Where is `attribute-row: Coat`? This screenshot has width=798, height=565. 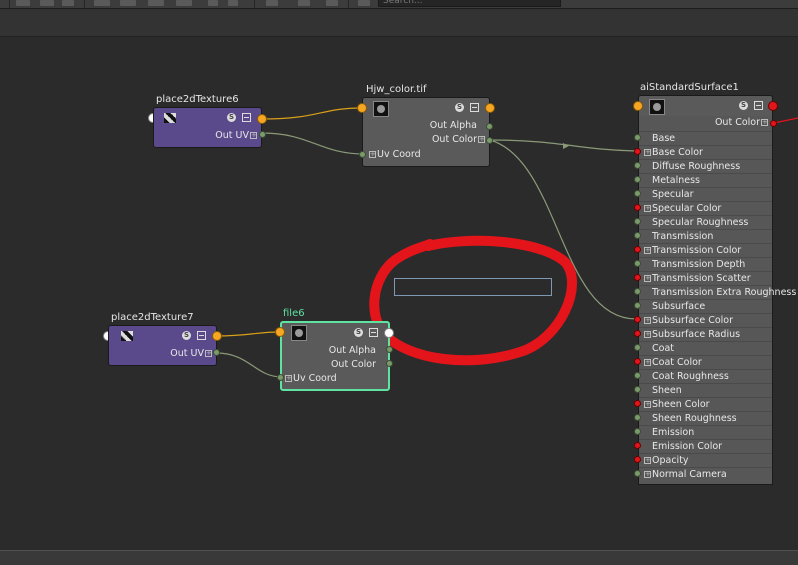 attribute-row: Coat is located at coordinates (705, 348).